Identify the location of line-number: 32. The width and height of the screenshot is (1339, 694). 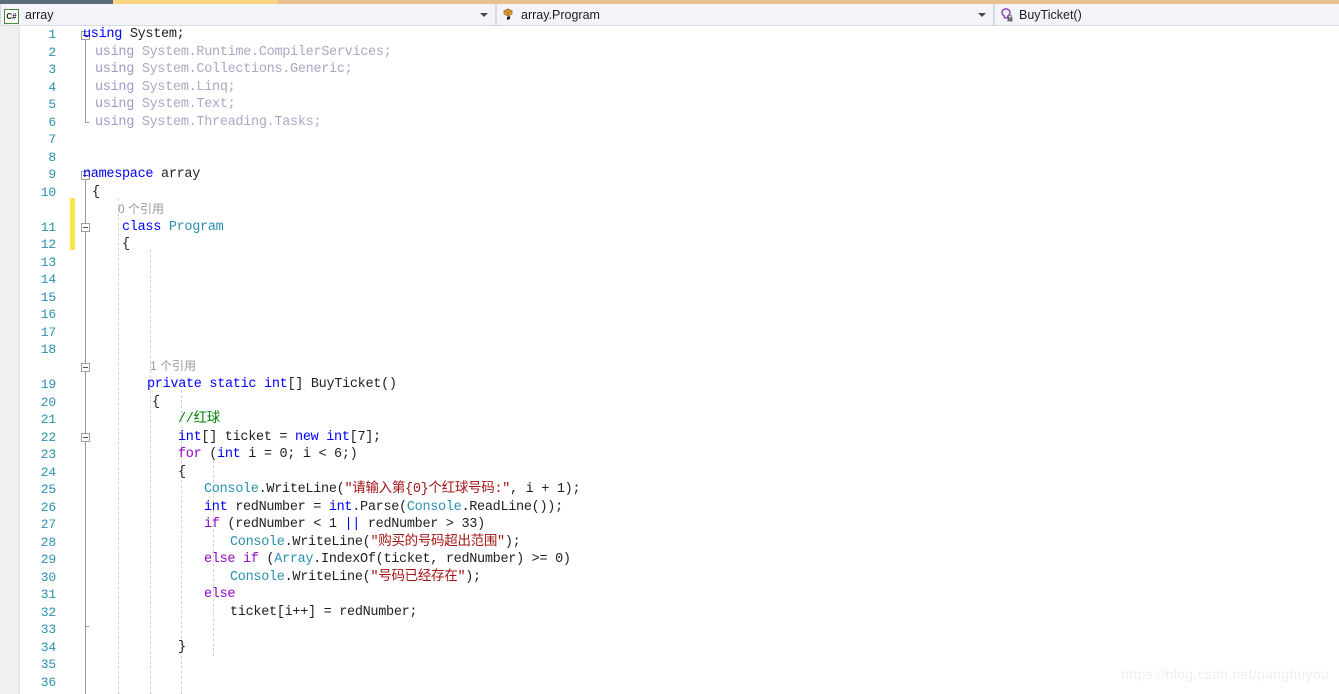
(48, 612).